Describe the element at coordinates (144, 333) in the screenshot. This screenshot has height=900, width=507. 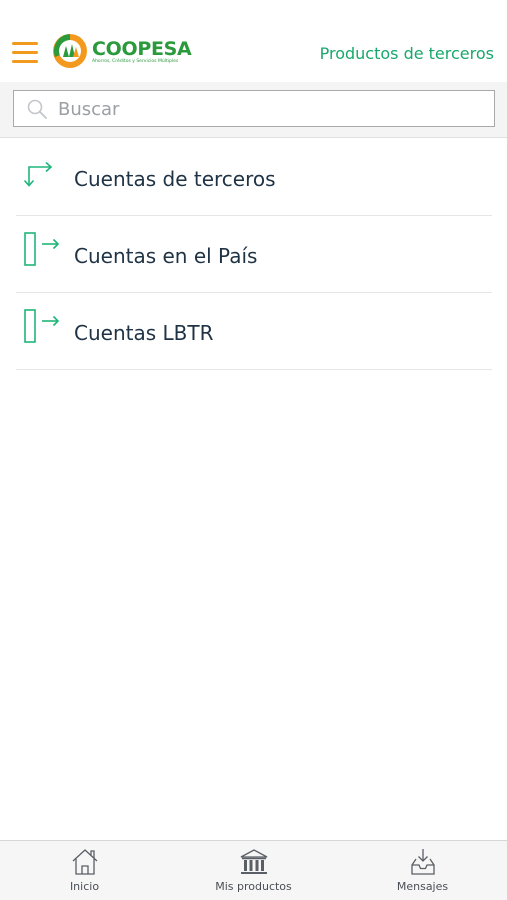
I see `list-item-label: Cuentas LBTR` at that location.